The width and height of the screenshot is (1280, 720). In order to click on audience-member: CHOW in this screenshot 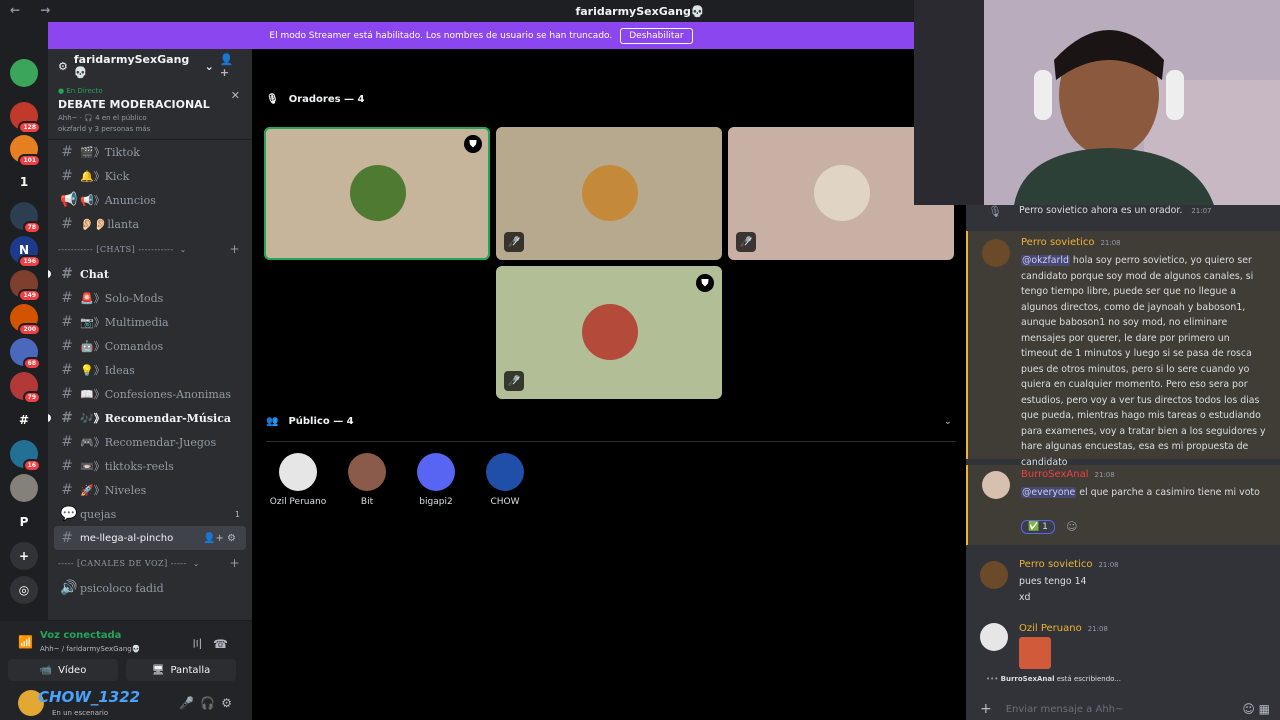, I will do `click(505, 480)`.